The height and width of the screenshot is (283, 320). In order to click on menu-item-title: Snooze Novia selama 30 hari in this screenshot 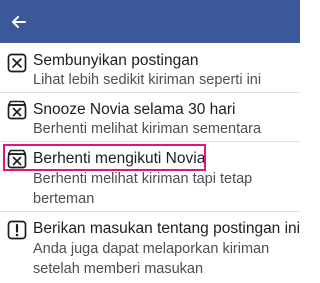, I will do `click(134, 109)`.